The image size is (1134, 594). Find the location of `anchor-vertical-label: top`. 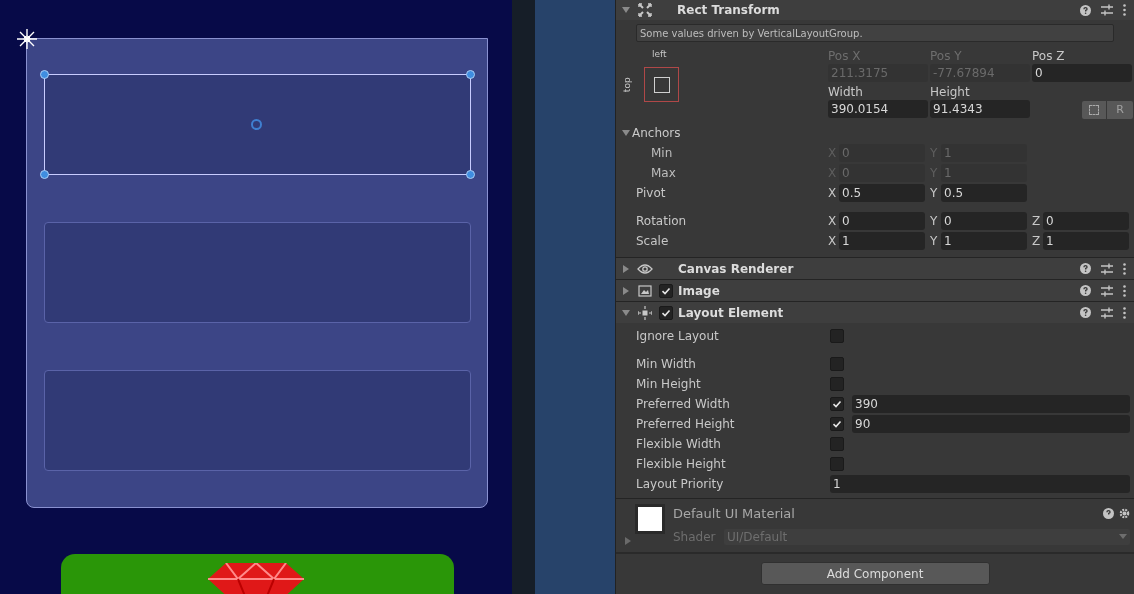

anchor-vertical-label: top is located at coordinates (626, 85).